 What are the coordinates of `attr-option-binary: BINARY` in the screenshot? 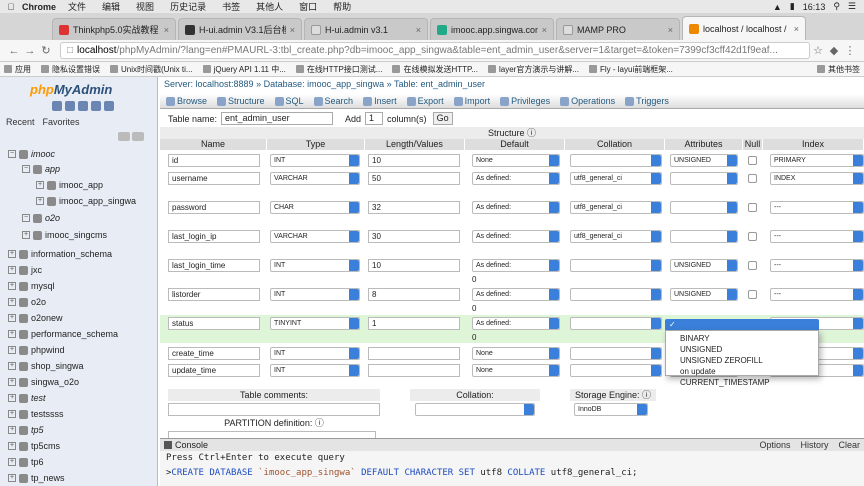 It's located at (742, 338).